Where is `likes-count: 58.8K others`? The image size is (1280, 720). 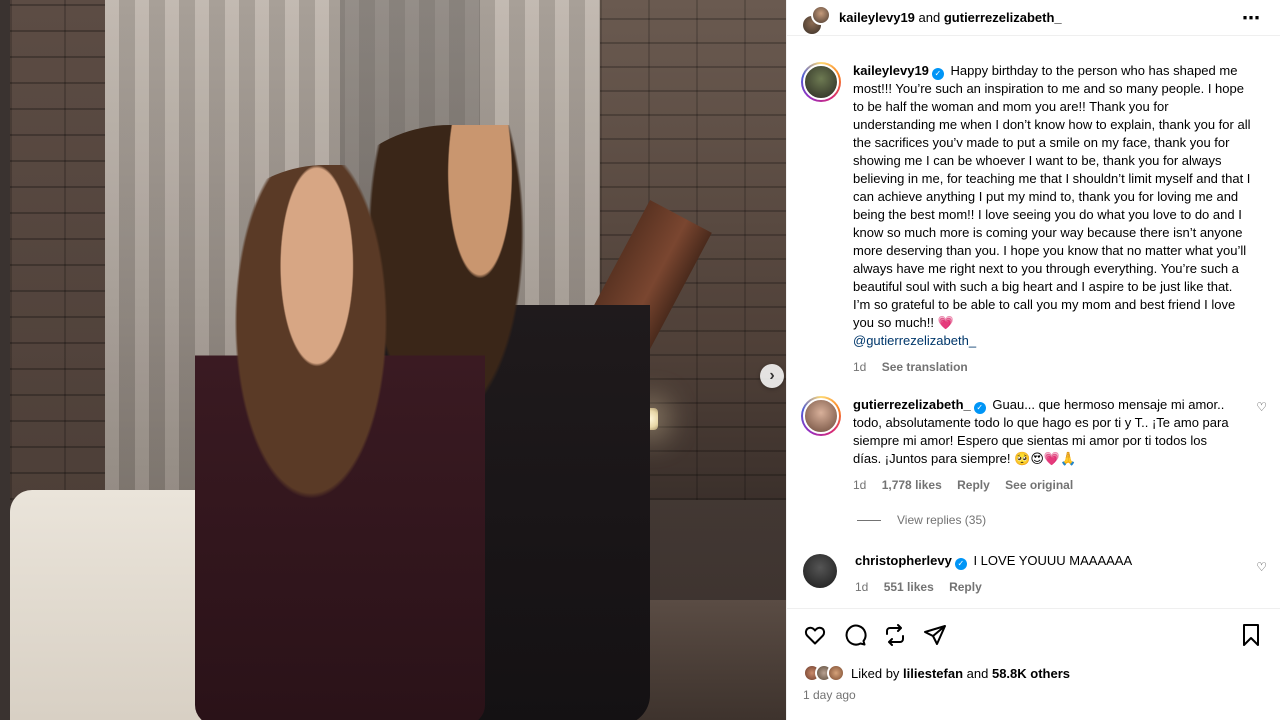
likes-count: 58.8K others is located at coordinates (1031, 673).